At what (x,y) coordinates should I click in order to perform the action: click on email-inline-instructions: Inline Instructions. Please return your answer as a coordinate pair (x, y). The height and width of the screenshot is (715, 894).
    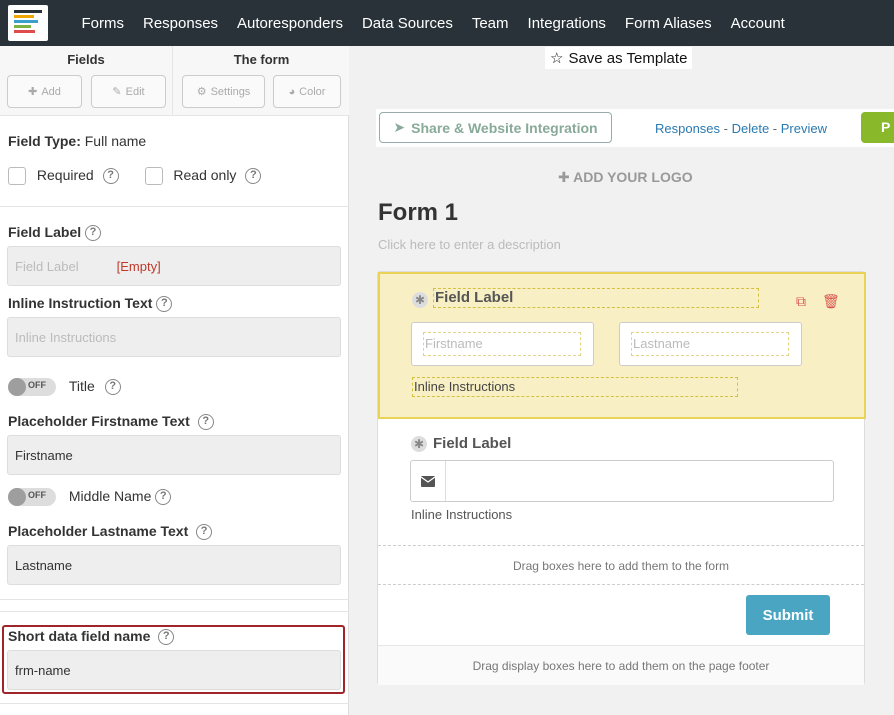
    Looking at the image, I should click on (461, 514).